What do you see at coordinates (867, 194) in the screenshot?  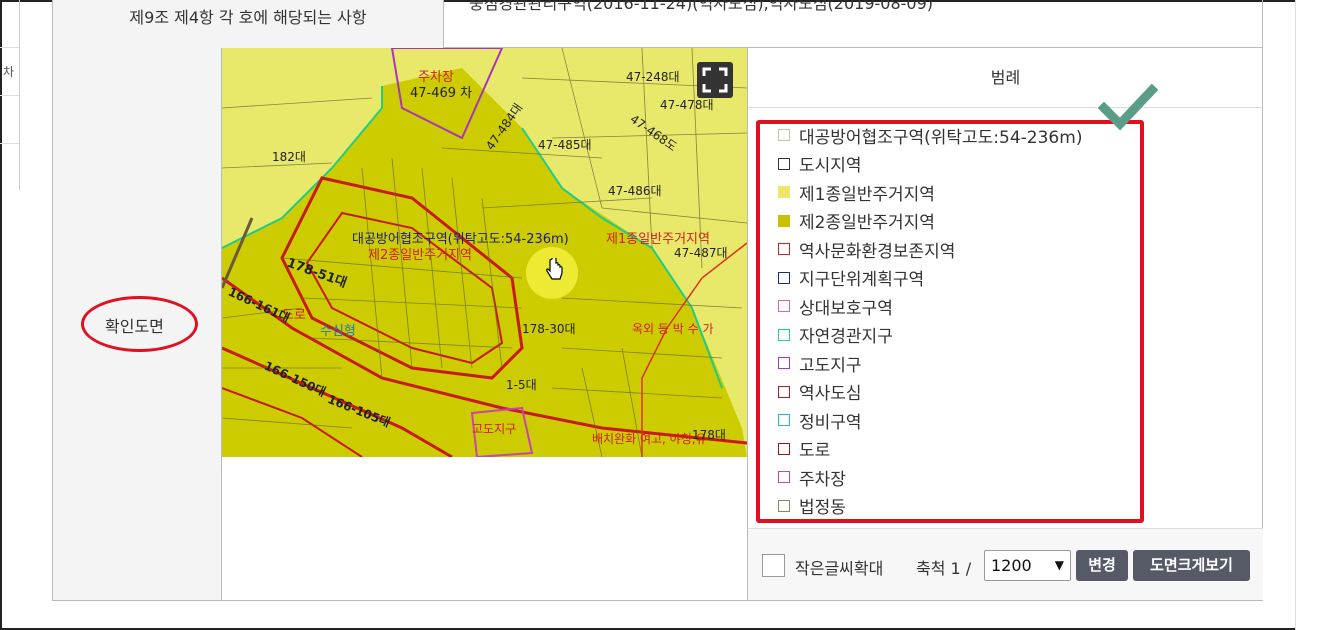 I see `legend-item-label: 제1종일반주거지역` at bounding box center [867, 194].